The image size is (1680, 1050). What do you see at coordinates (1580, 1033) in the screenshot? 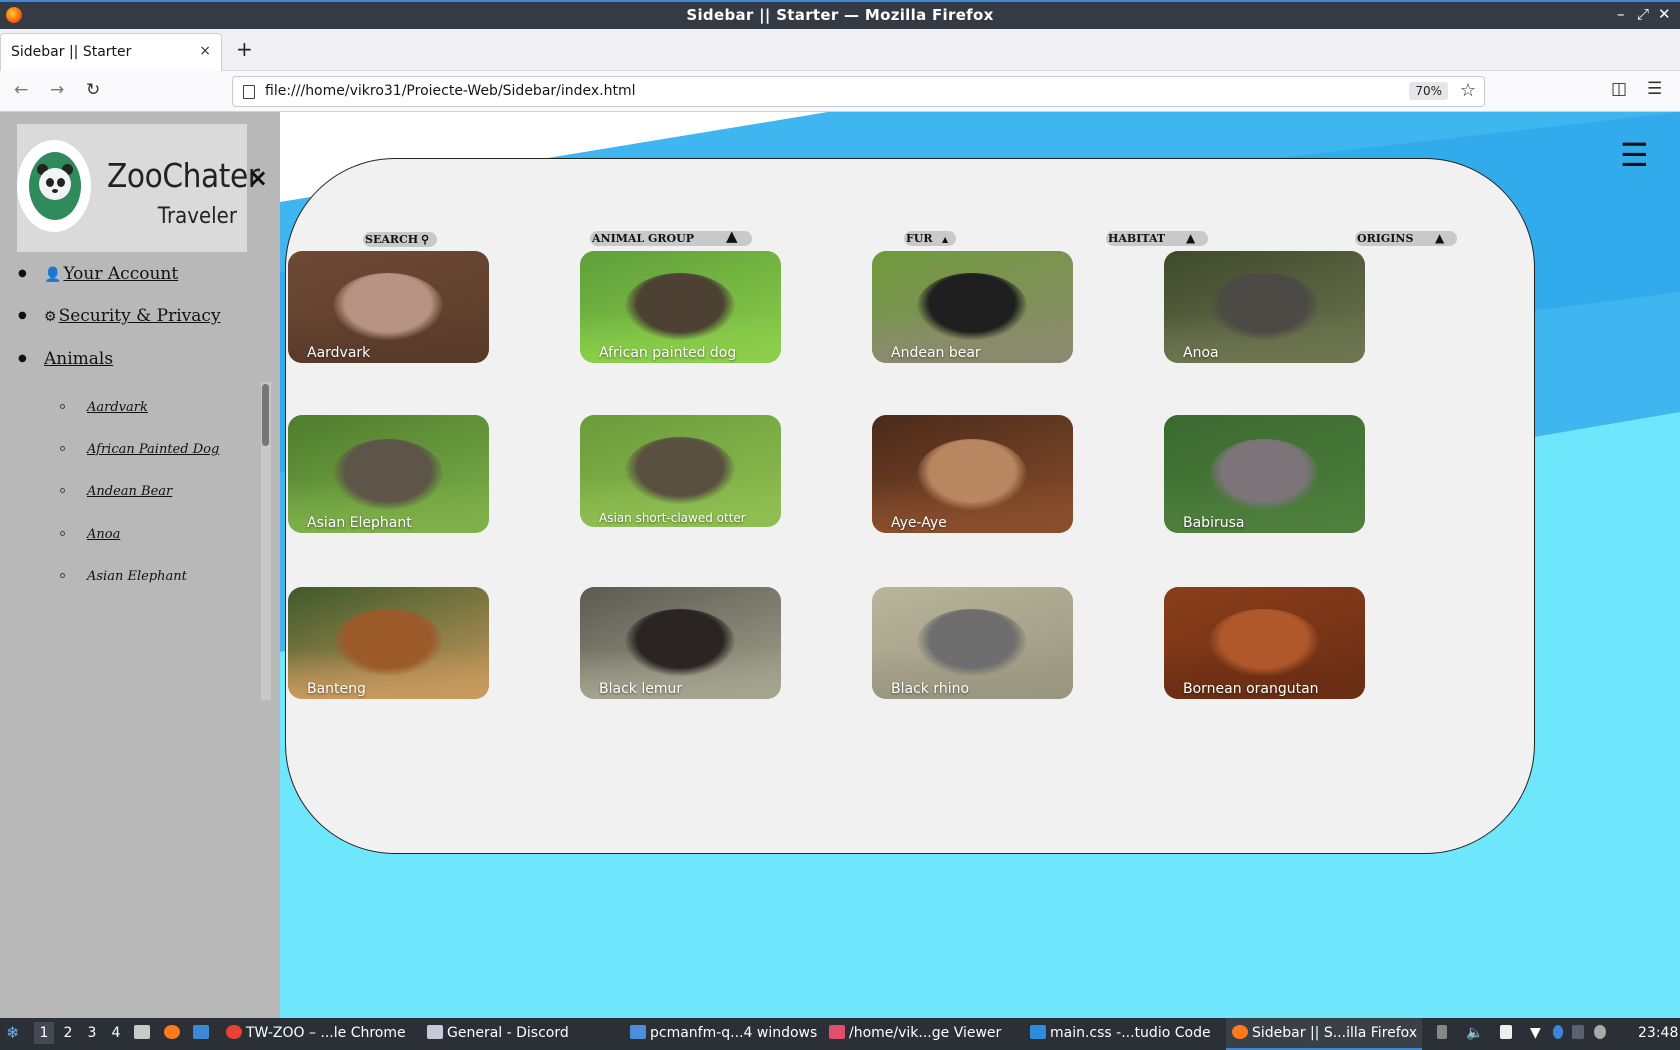
I see `screen-tray-icon` at bounding box center [1580, 1033].